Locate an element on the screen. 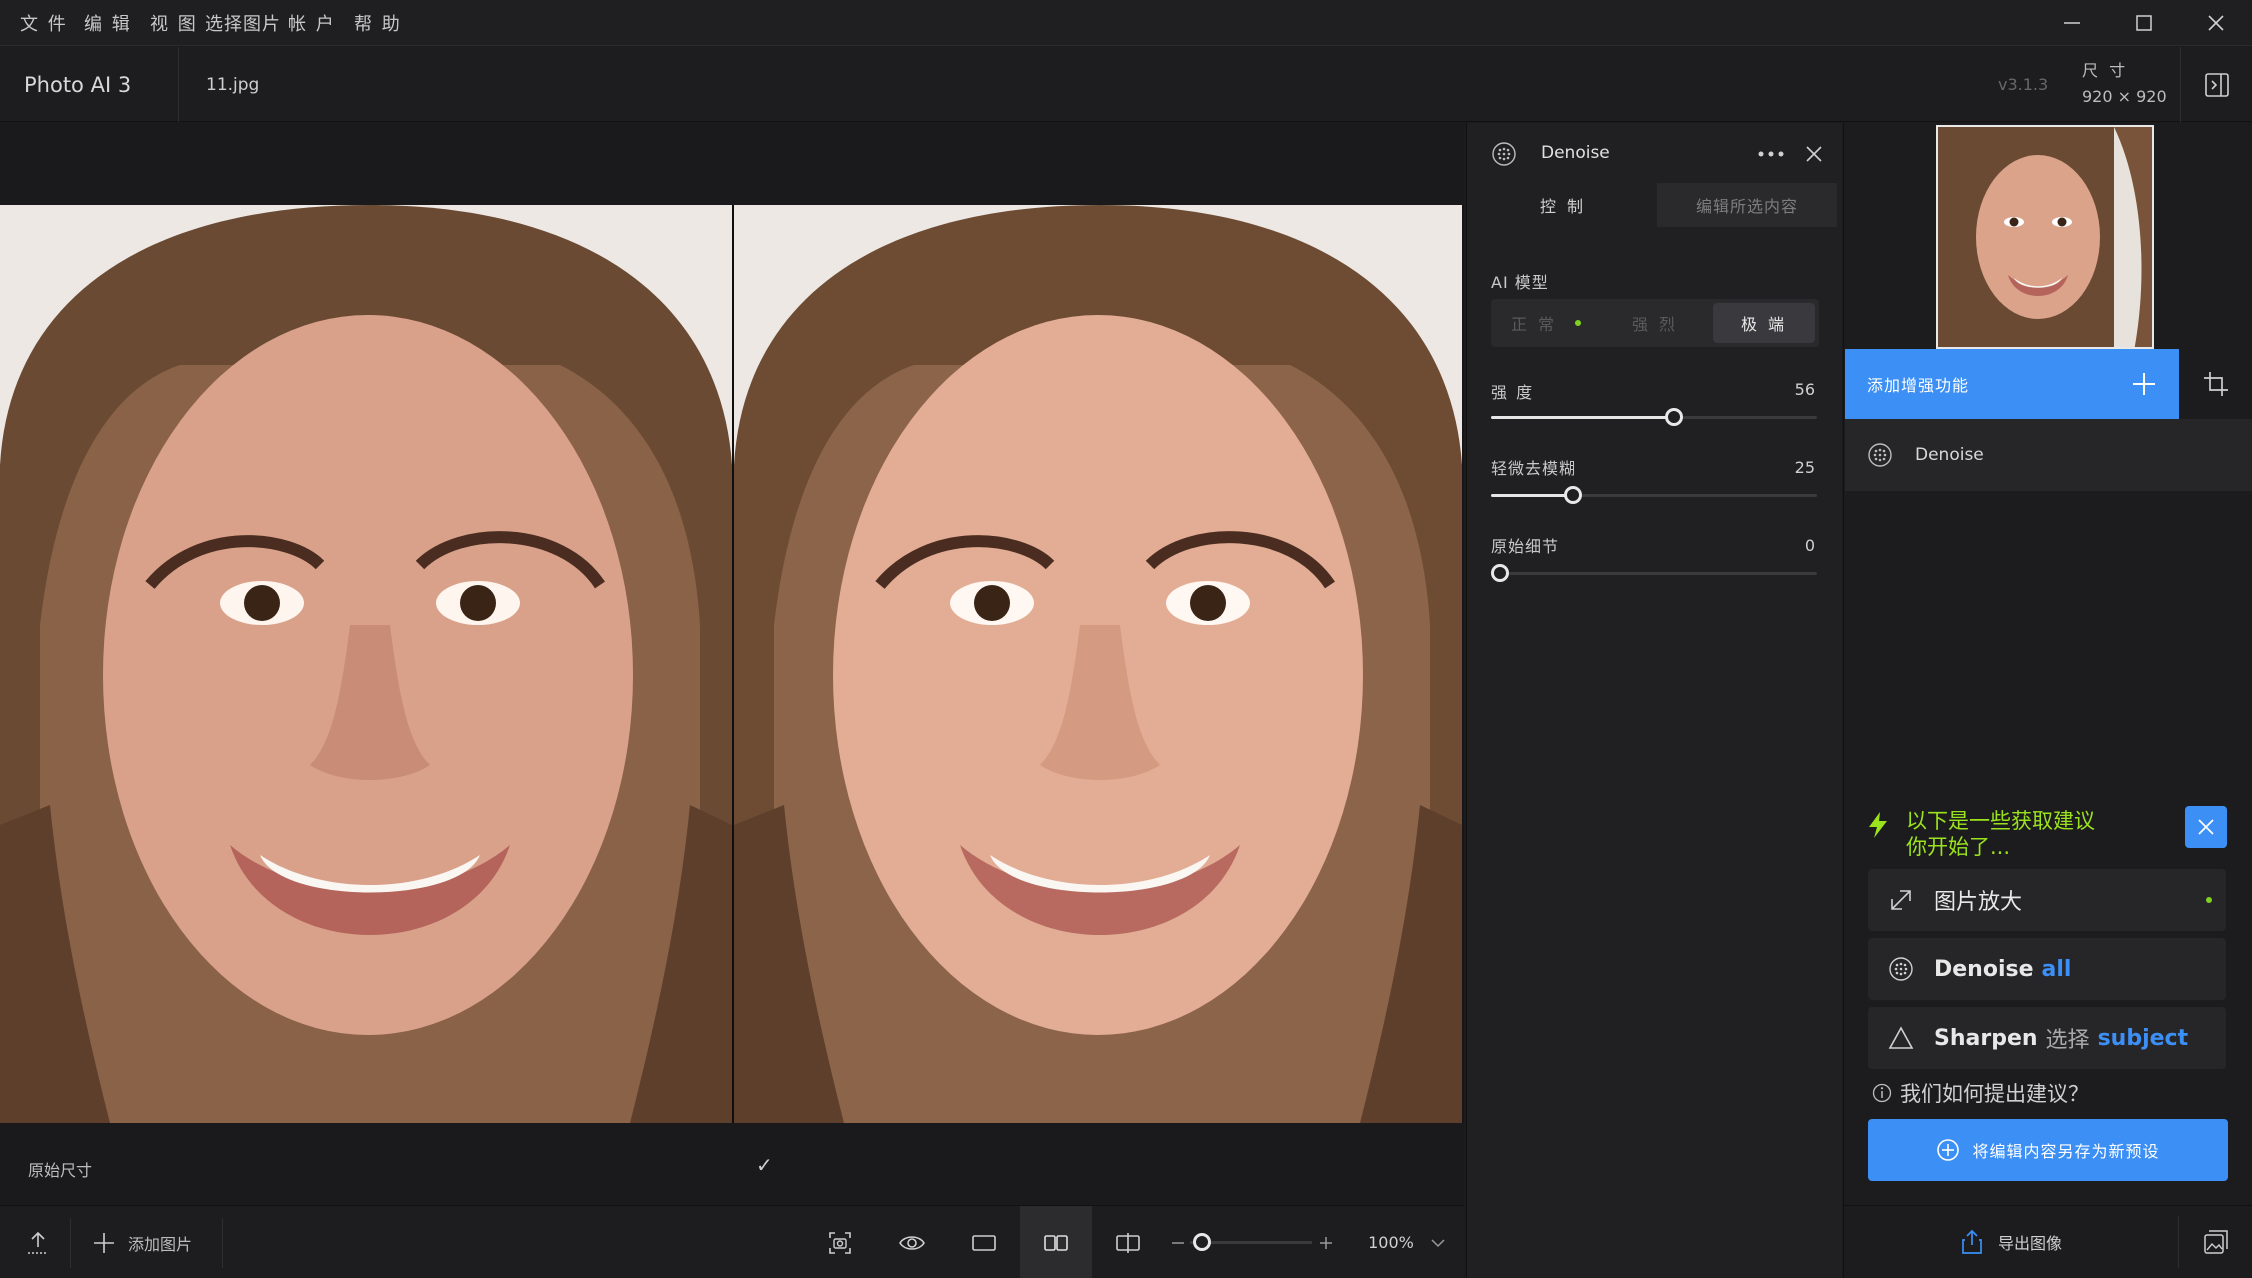 The height and width of the screenshot is (1278, 2252). zoom-dropdown-button is located at coordinates (1438, 1242).